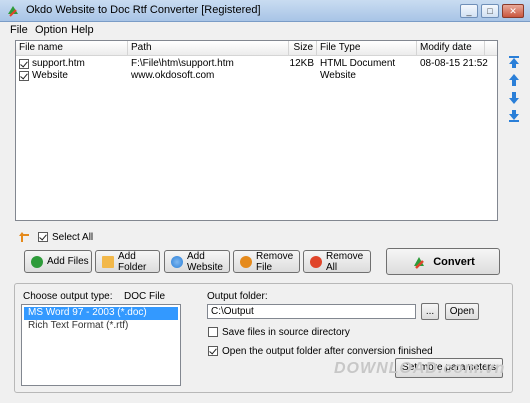  What do you see at coordinates (469, 11) in the screenshot?
I see `minimize-button: _` at bounding box center [469, 11].